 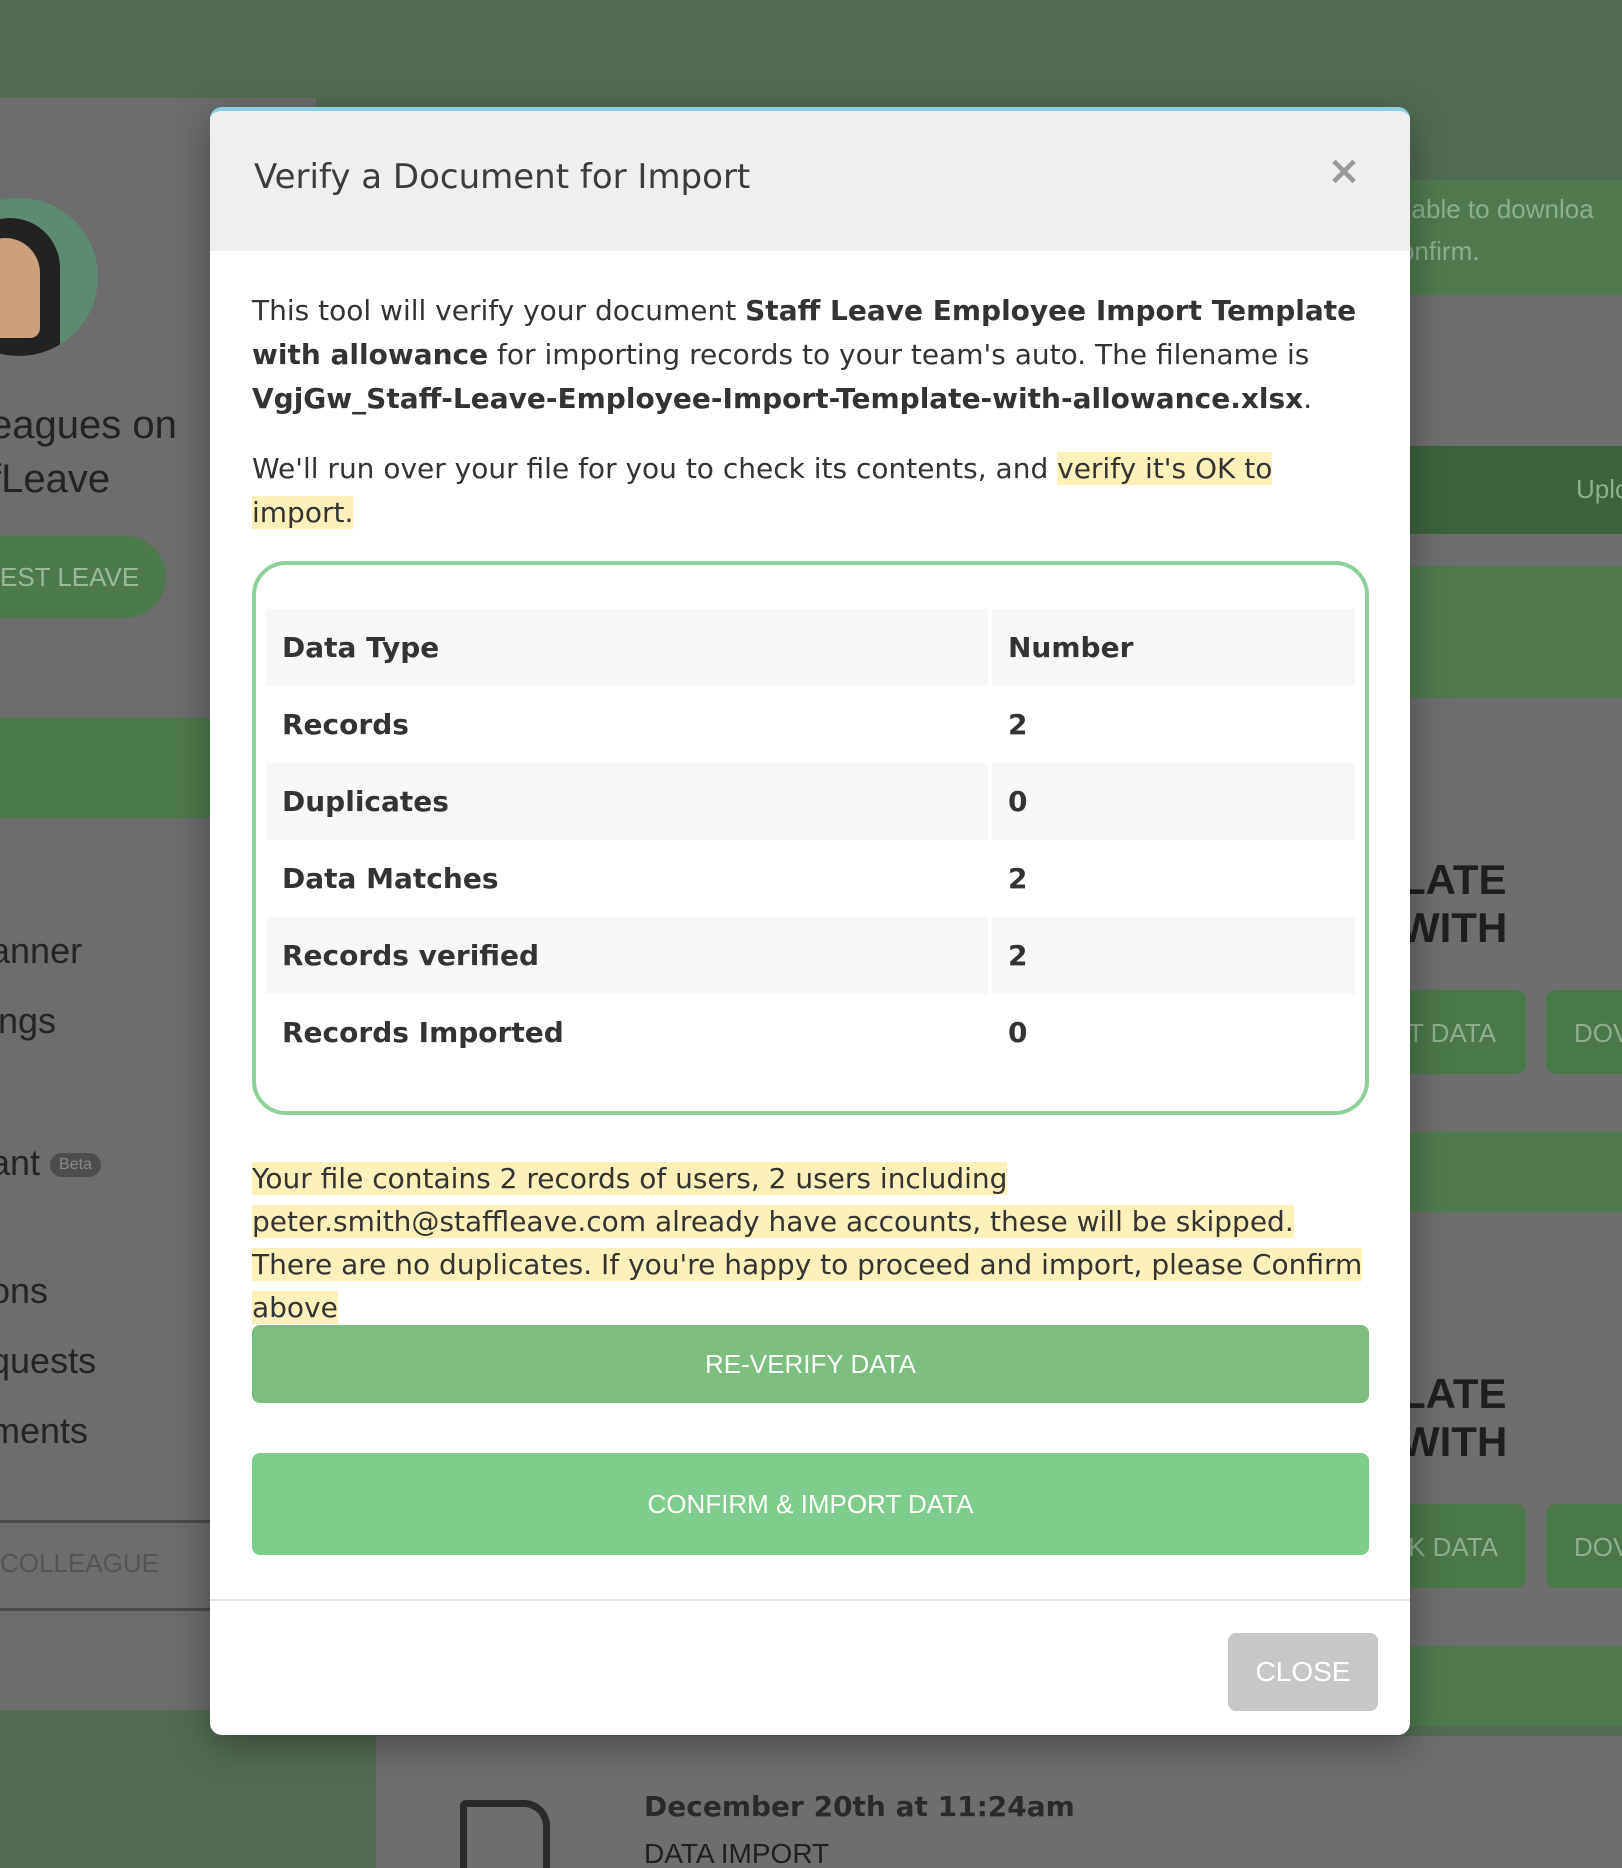 What do you see at coordinates (48, 1361) in the screenshot?
I see `sidebar-item-requests: quests` at bounding box center [48, 1361].